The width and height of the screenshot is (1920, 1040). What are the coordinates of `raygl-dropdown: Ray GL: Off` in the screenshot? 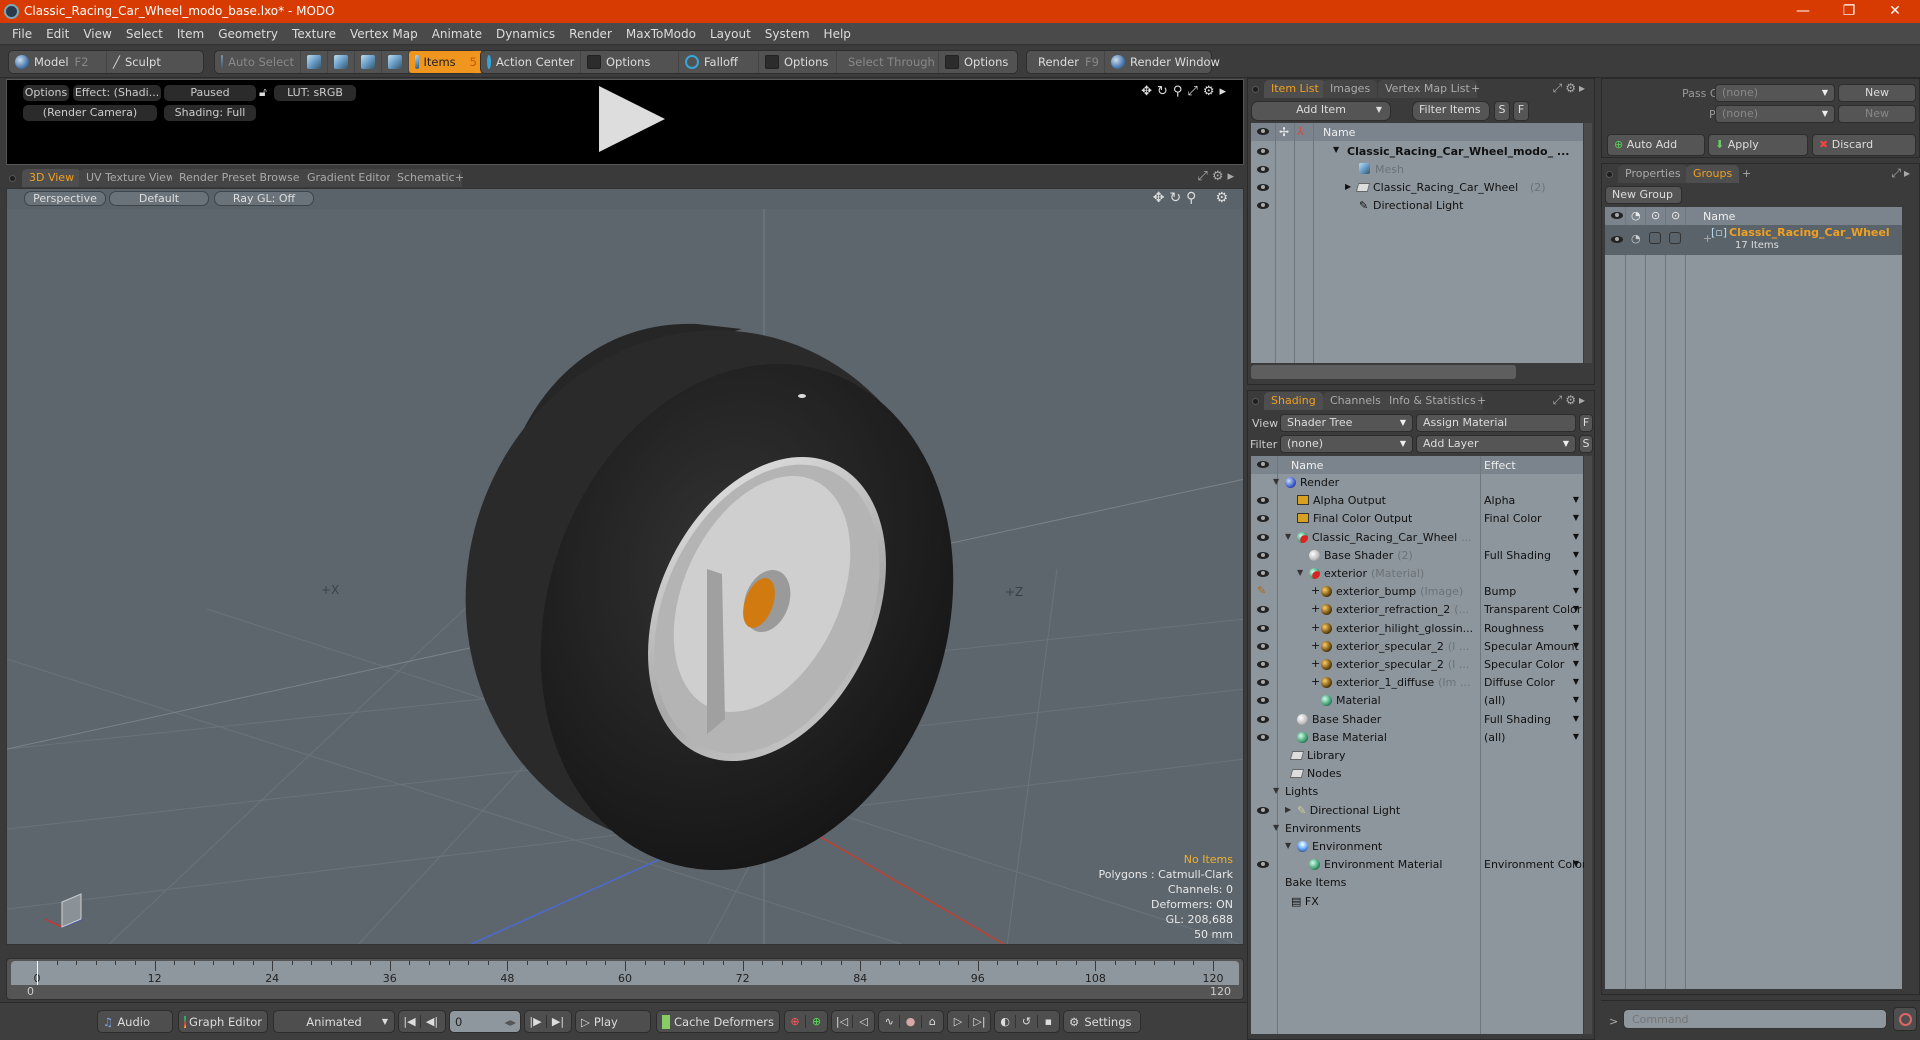 It's located at (264, 198).